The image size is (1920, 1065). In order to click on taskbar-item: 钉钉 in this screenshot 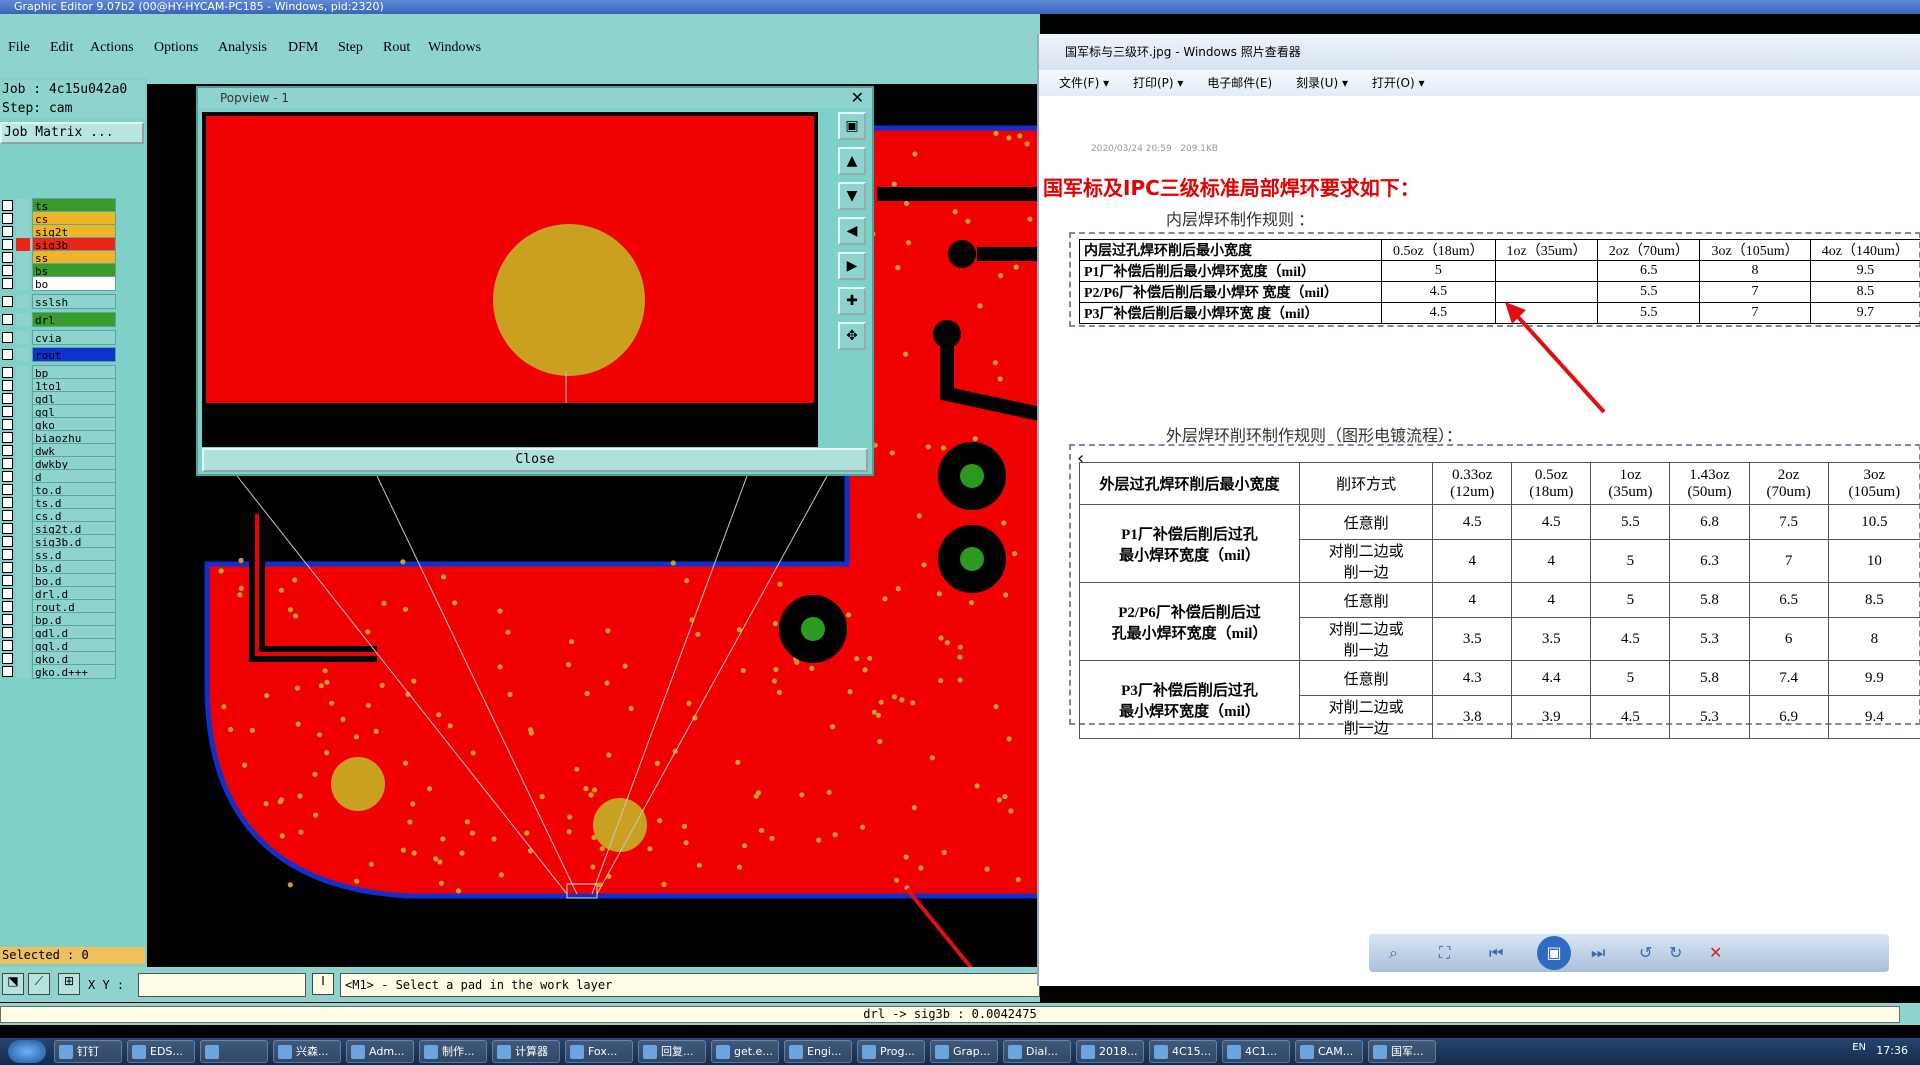, I will do `click(88, 1051)`.